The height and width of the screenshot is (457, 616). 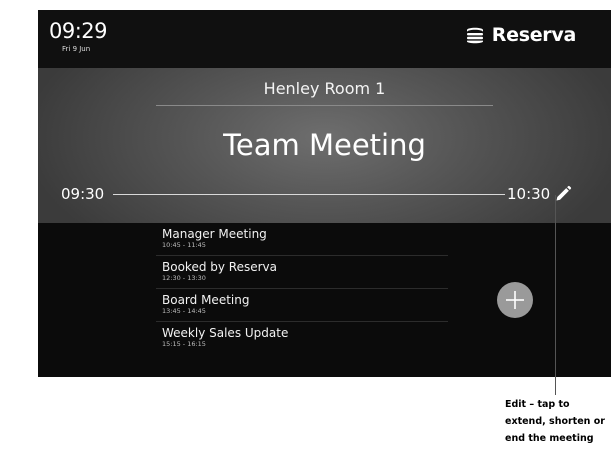 What do you see at coordinates (78, 31) in the screenshot?
I see `clock-time: 09:29` at bounding box center [78, 31].